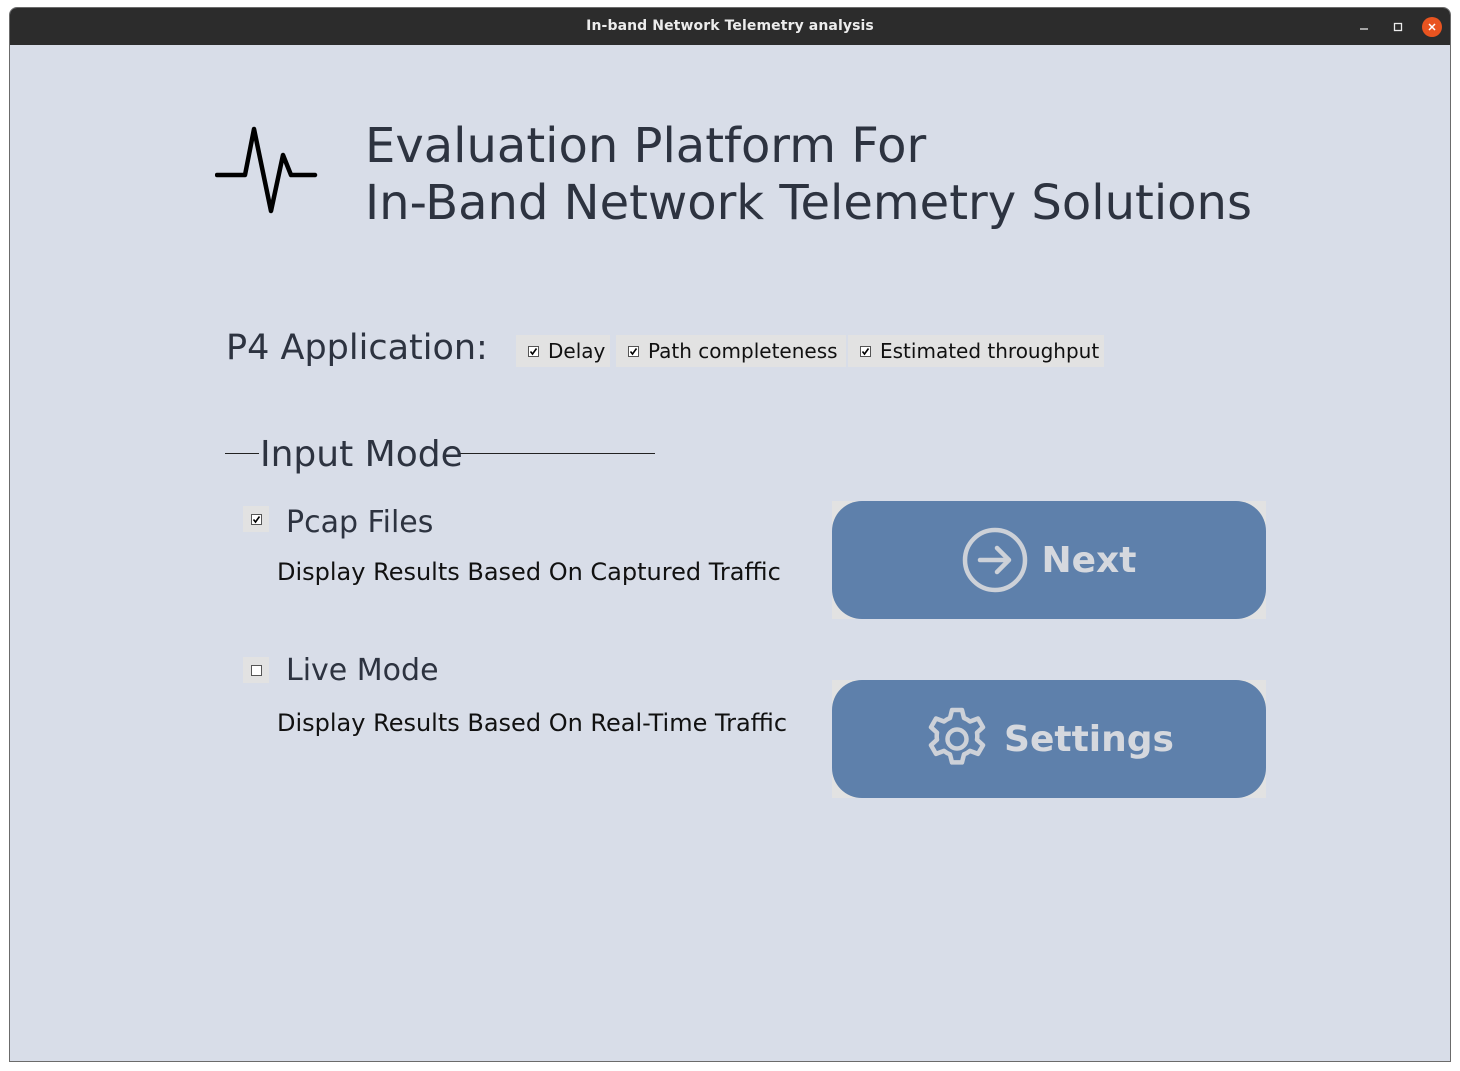 This screenshot has width=1460, height=1071. I want to click on next-button: Next, so click(1049, 560).